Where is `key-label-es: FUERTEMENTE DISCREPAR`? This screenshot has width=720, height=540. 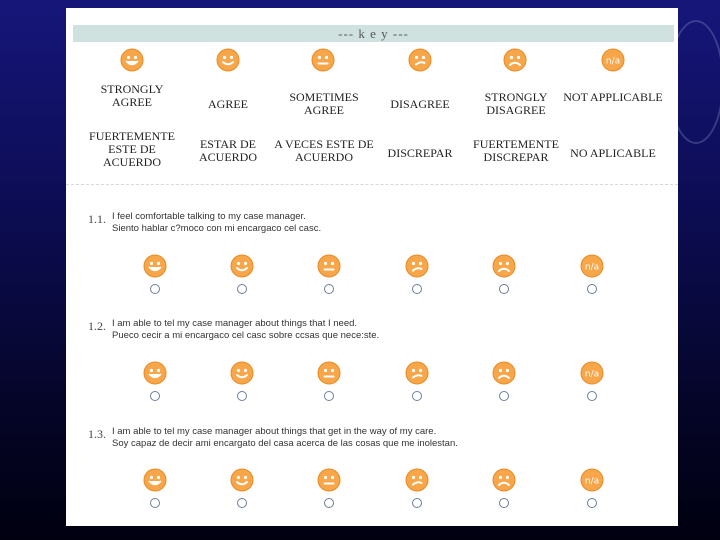 key-label-es: FUERTEMENTE DISCREPAR is located at coordinates (516, 150).